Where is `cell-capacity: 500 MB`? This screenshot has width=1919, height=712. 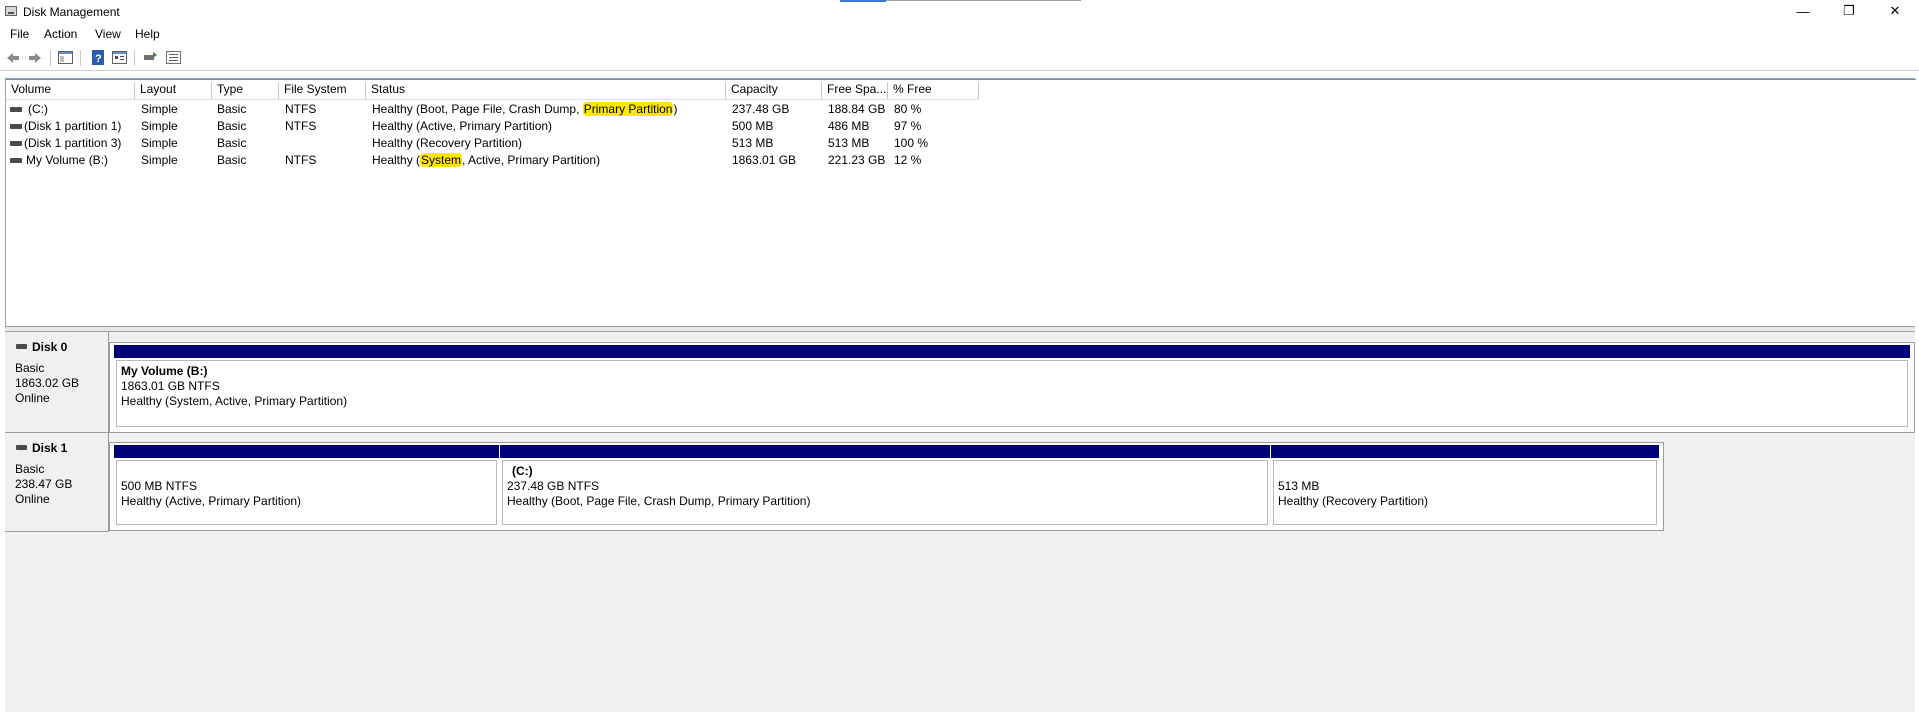 cell-capacity: 500 MB is located at coordinates (753, 126).